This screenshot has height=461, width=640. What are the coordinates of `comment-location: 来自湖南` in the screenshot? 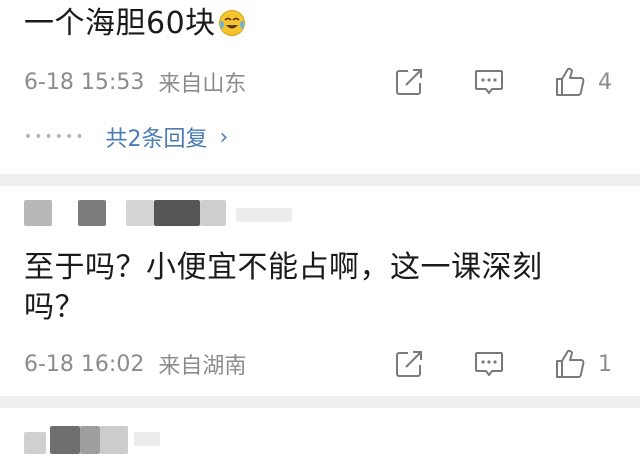 It's located at (202, 366).